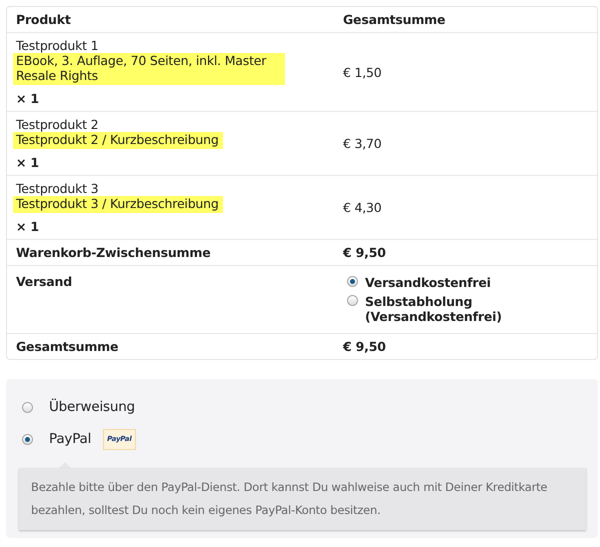  Describe the element at coordinates (465, 143) in the screenshot. I see `line-total: € 3,70` at that location.